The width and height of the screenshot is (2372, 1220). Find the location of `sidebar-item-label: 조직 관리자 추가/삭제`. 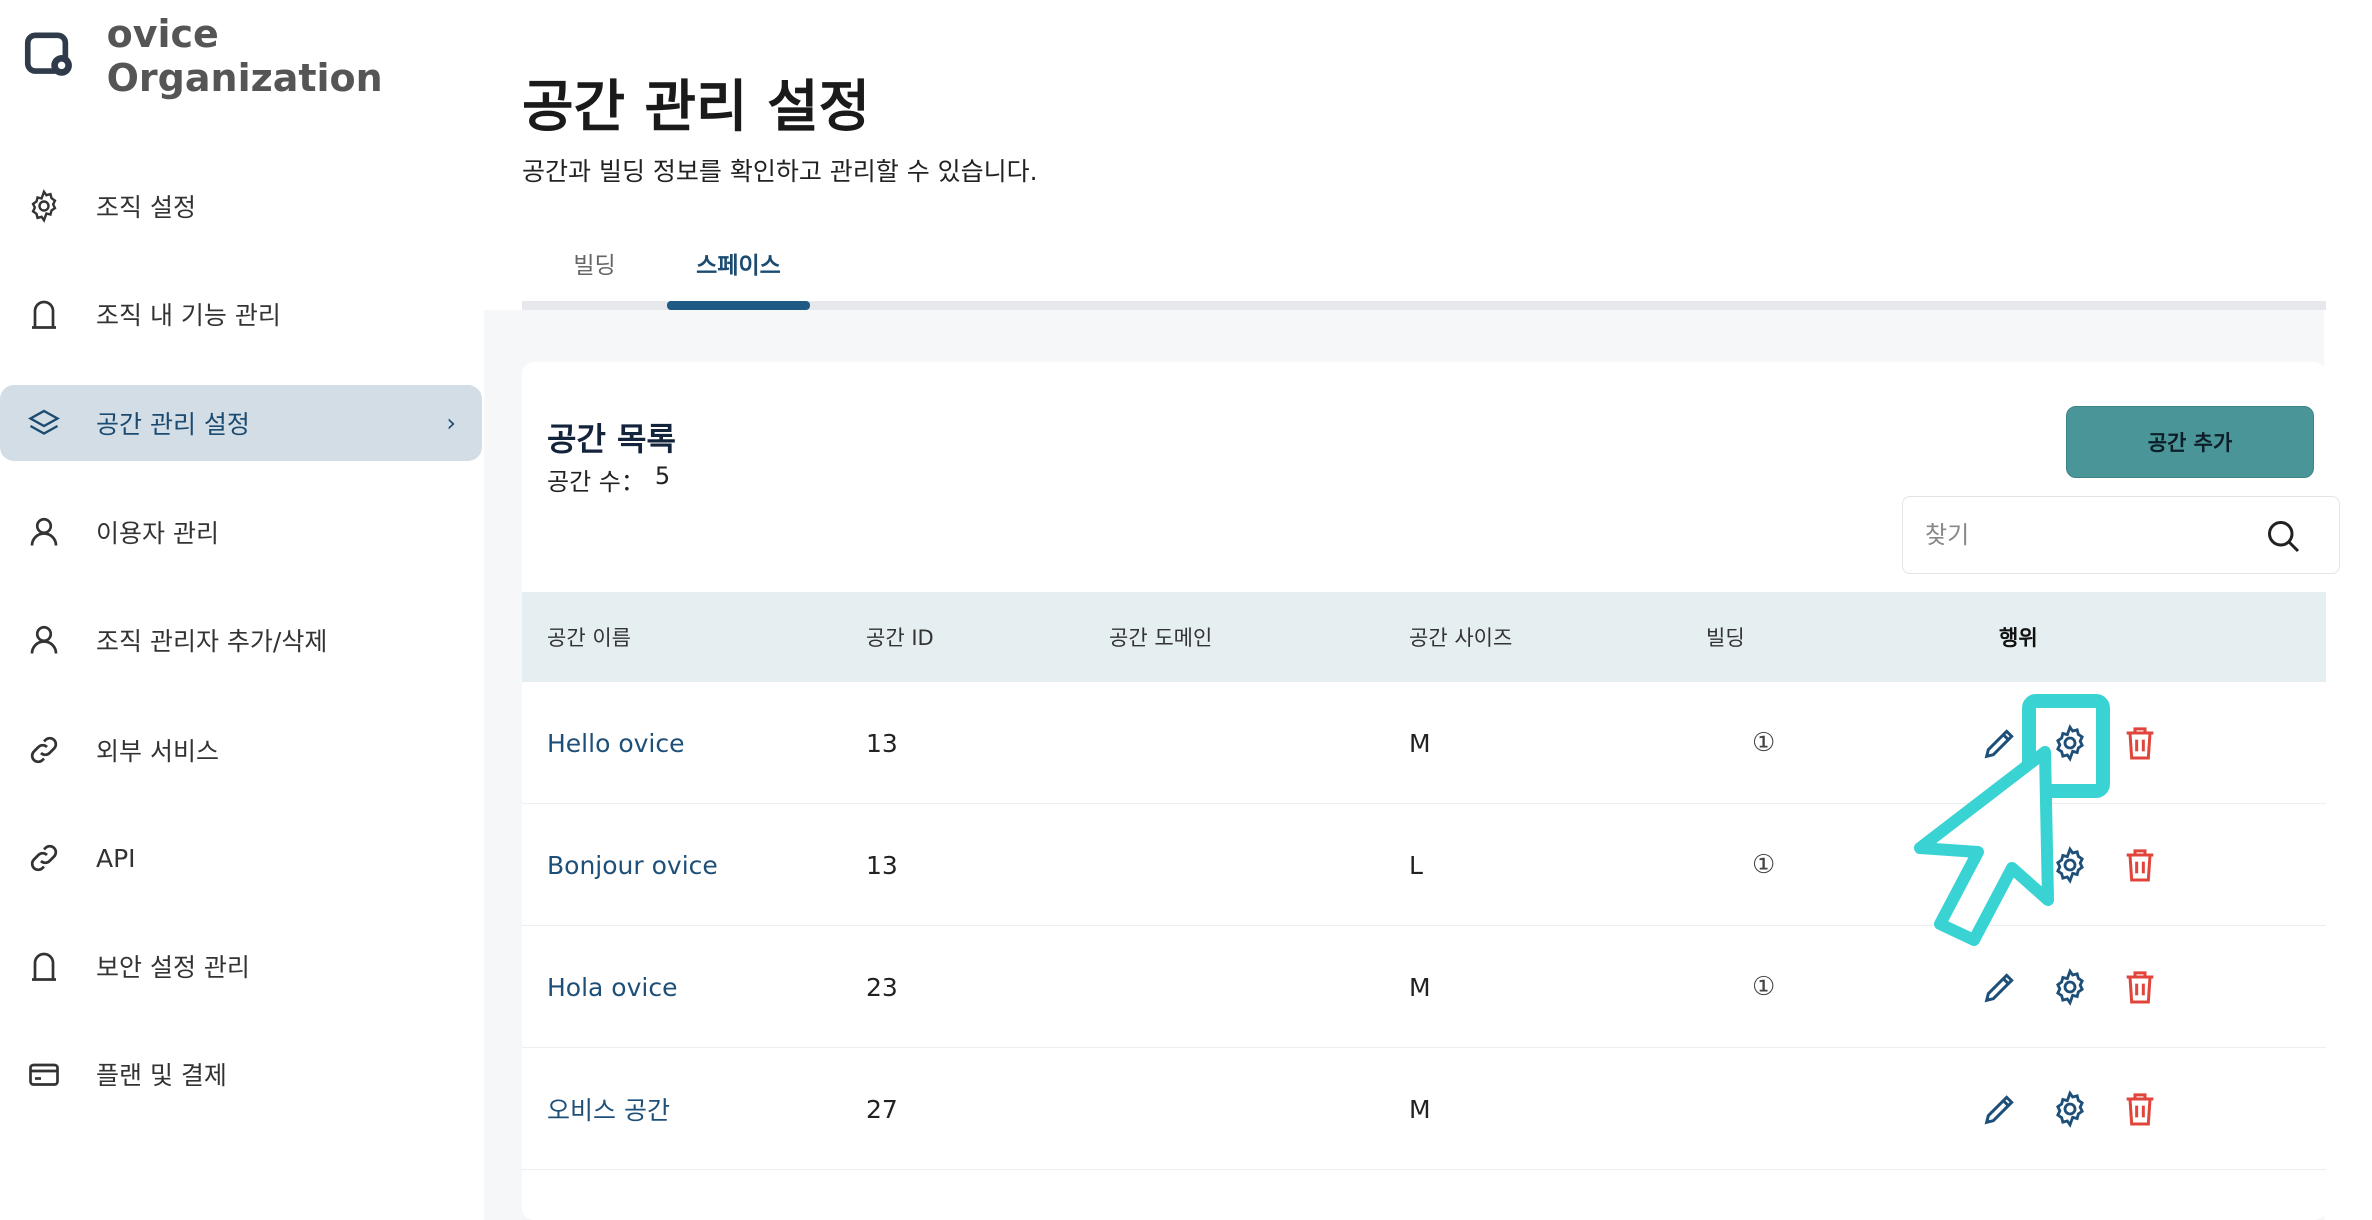

sidebar-item-label: 조직 관리자 추가/삭제 is located at coordinates (212, 641).